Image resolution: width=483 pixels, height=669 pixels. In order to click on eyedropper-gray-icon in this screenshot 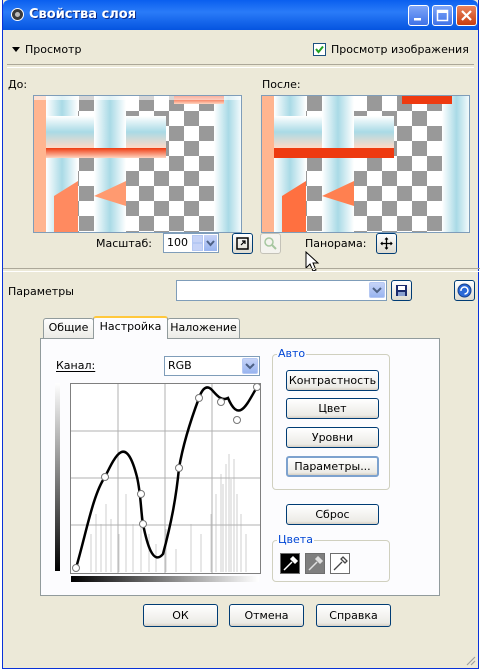, I will do `click(316, 563)`.